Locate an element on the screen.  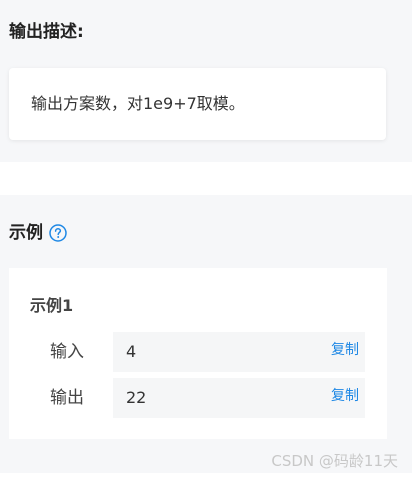
example-name: 示例1 is located at coordinates (52, 305).